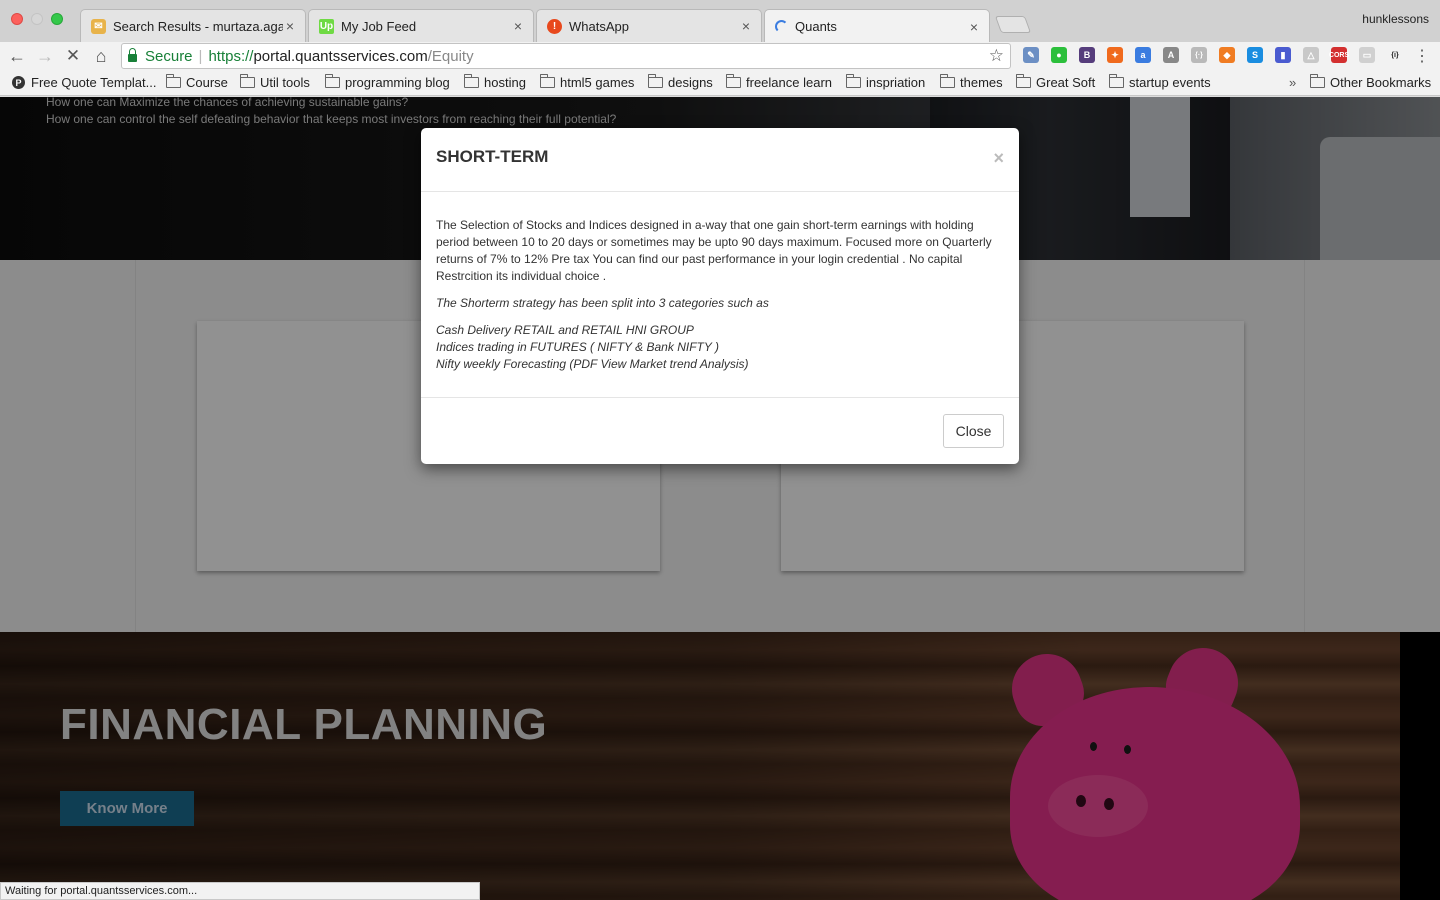  What do you see at coordinates (781, 26) in the screenshot?
I see `loading-spinner-icon` at bounding box center [781, 26].